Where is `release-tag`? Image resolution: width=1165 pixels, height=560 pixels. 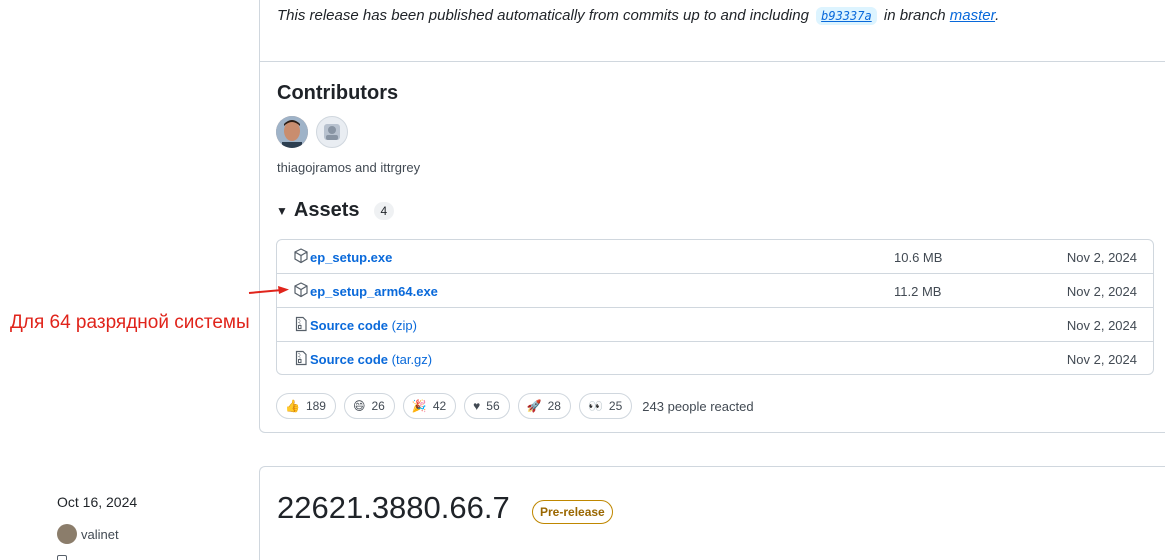
release-tag is located at coordinates (66, 556).